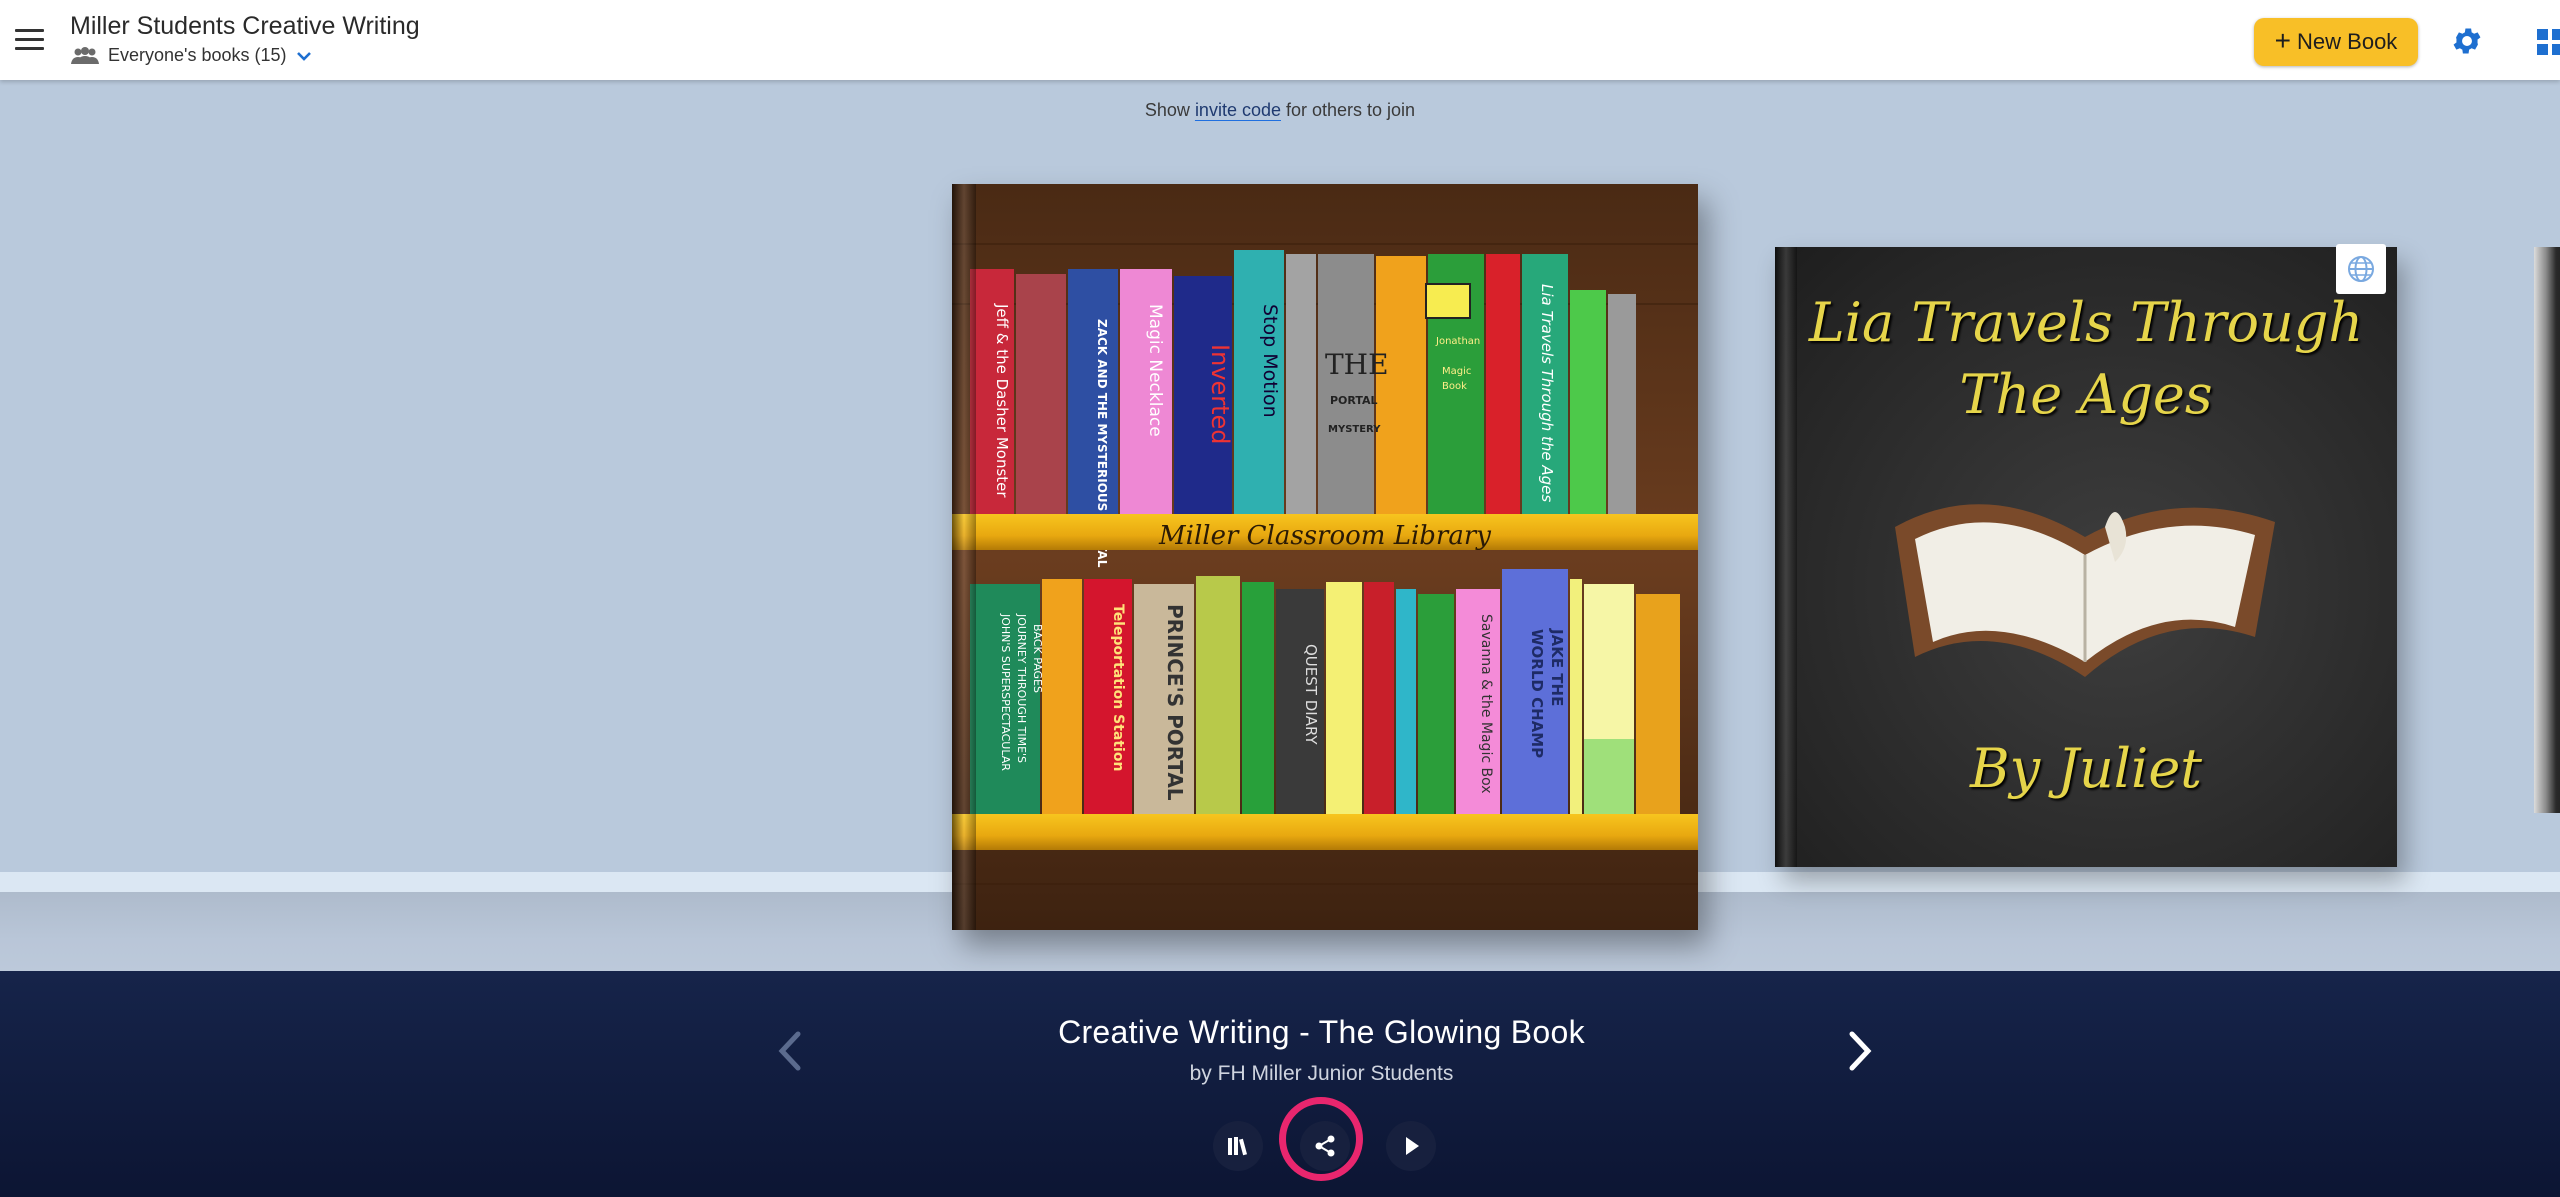  I want to click on book2-title: Lia Travels Through The Ages, so click(2086, 358).